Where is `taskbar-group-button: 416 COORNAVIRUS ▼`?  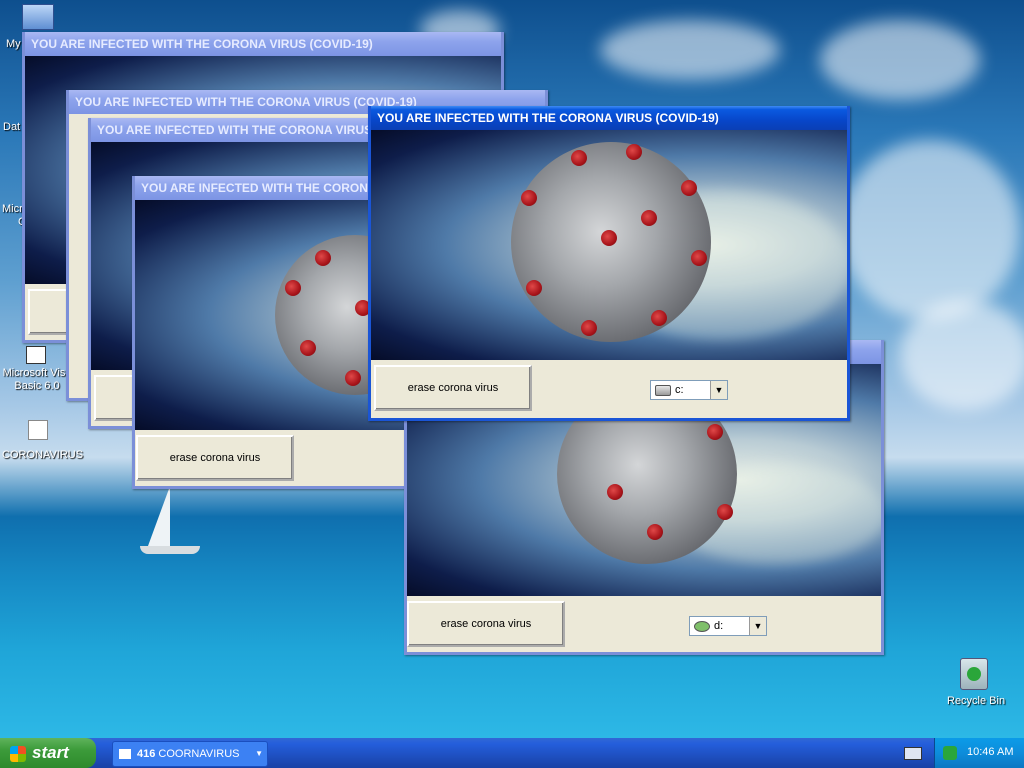 taskbar-group-button: 416 COORNAVIRUS ▼ is located at coordinates (190, 754).